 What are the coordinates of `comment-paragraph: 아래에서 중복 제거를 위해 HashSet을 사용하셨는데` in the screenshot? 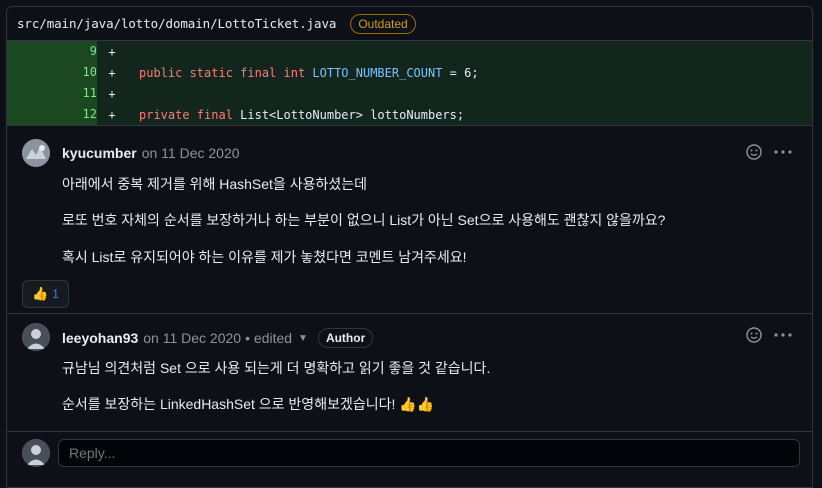 It's located at (214, 184).